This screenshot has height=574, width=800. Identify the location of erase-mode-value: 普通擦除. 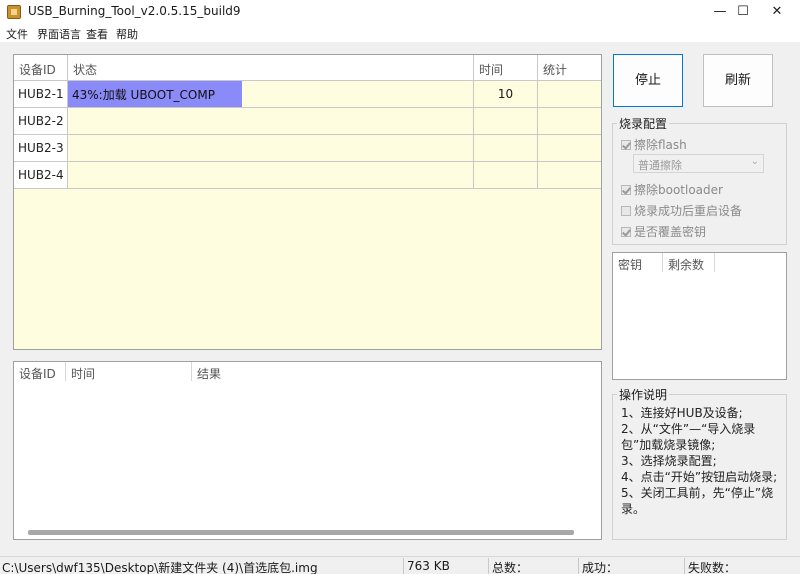
(660, 165).